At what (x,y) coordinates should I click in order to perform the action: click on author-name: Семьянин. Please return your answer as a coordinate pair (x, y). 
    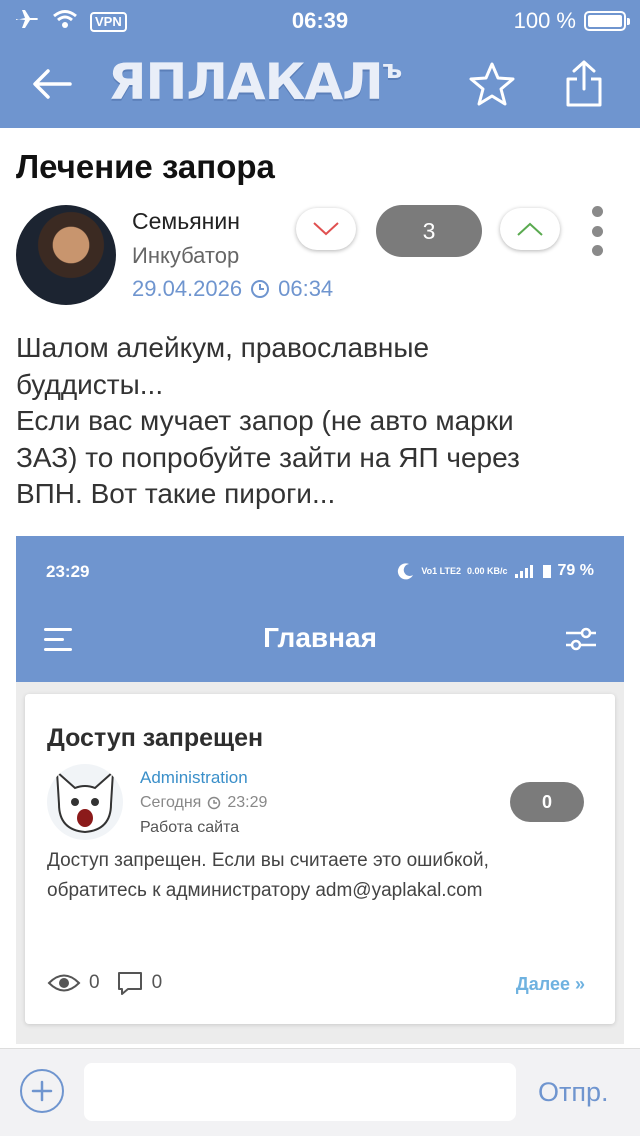
    Looking at the image, I should click on (186, 221).